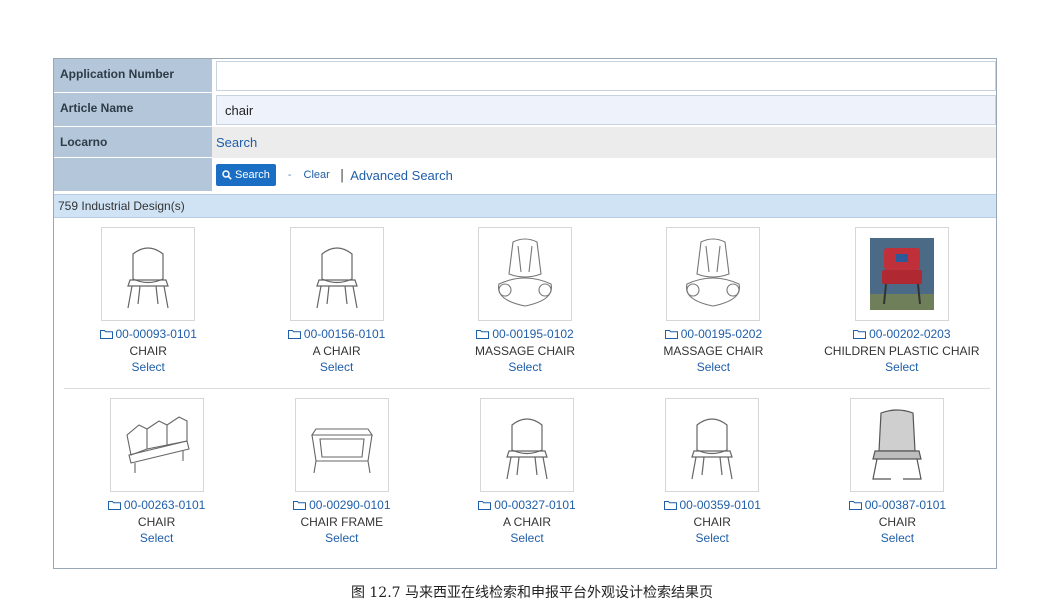 Image resolution: width=1064 pixels, height=616 pixels. What do you see at coordinates (133, 175) in the screenshot?
I see `actions-label-spacer` at bounding box center [133, 175].